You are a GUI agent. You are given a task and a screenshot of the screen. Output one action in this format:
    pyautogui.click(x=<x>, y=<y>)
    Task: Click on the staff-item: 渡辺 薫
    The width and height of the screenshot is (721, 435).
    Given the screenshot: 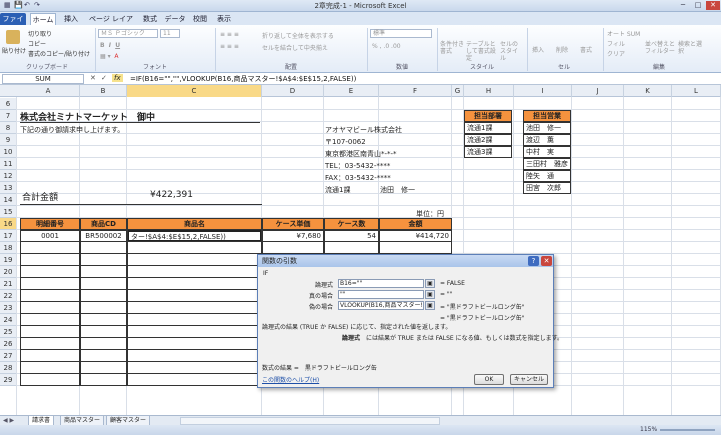 What is the action you would take?
    pyautogui.click(x=547, y=140)
    